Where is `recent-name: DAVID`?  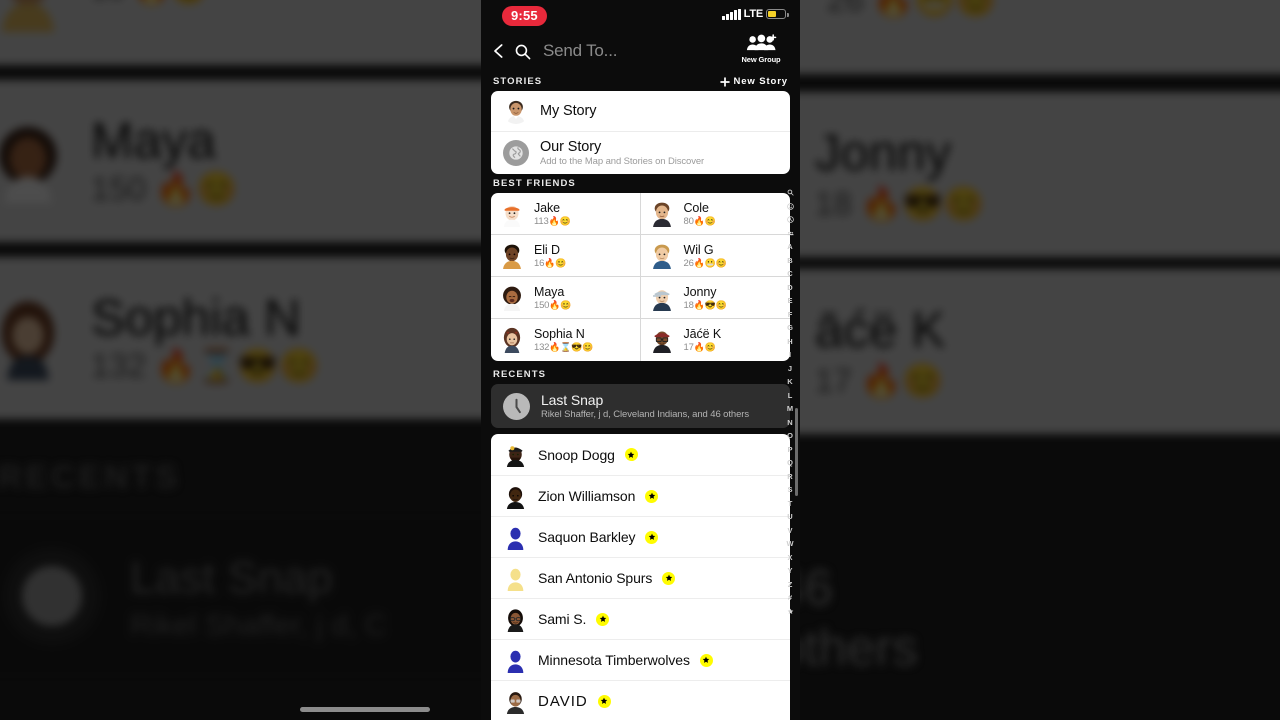 recent-name: DAVID is located at coordinates (563, 701).